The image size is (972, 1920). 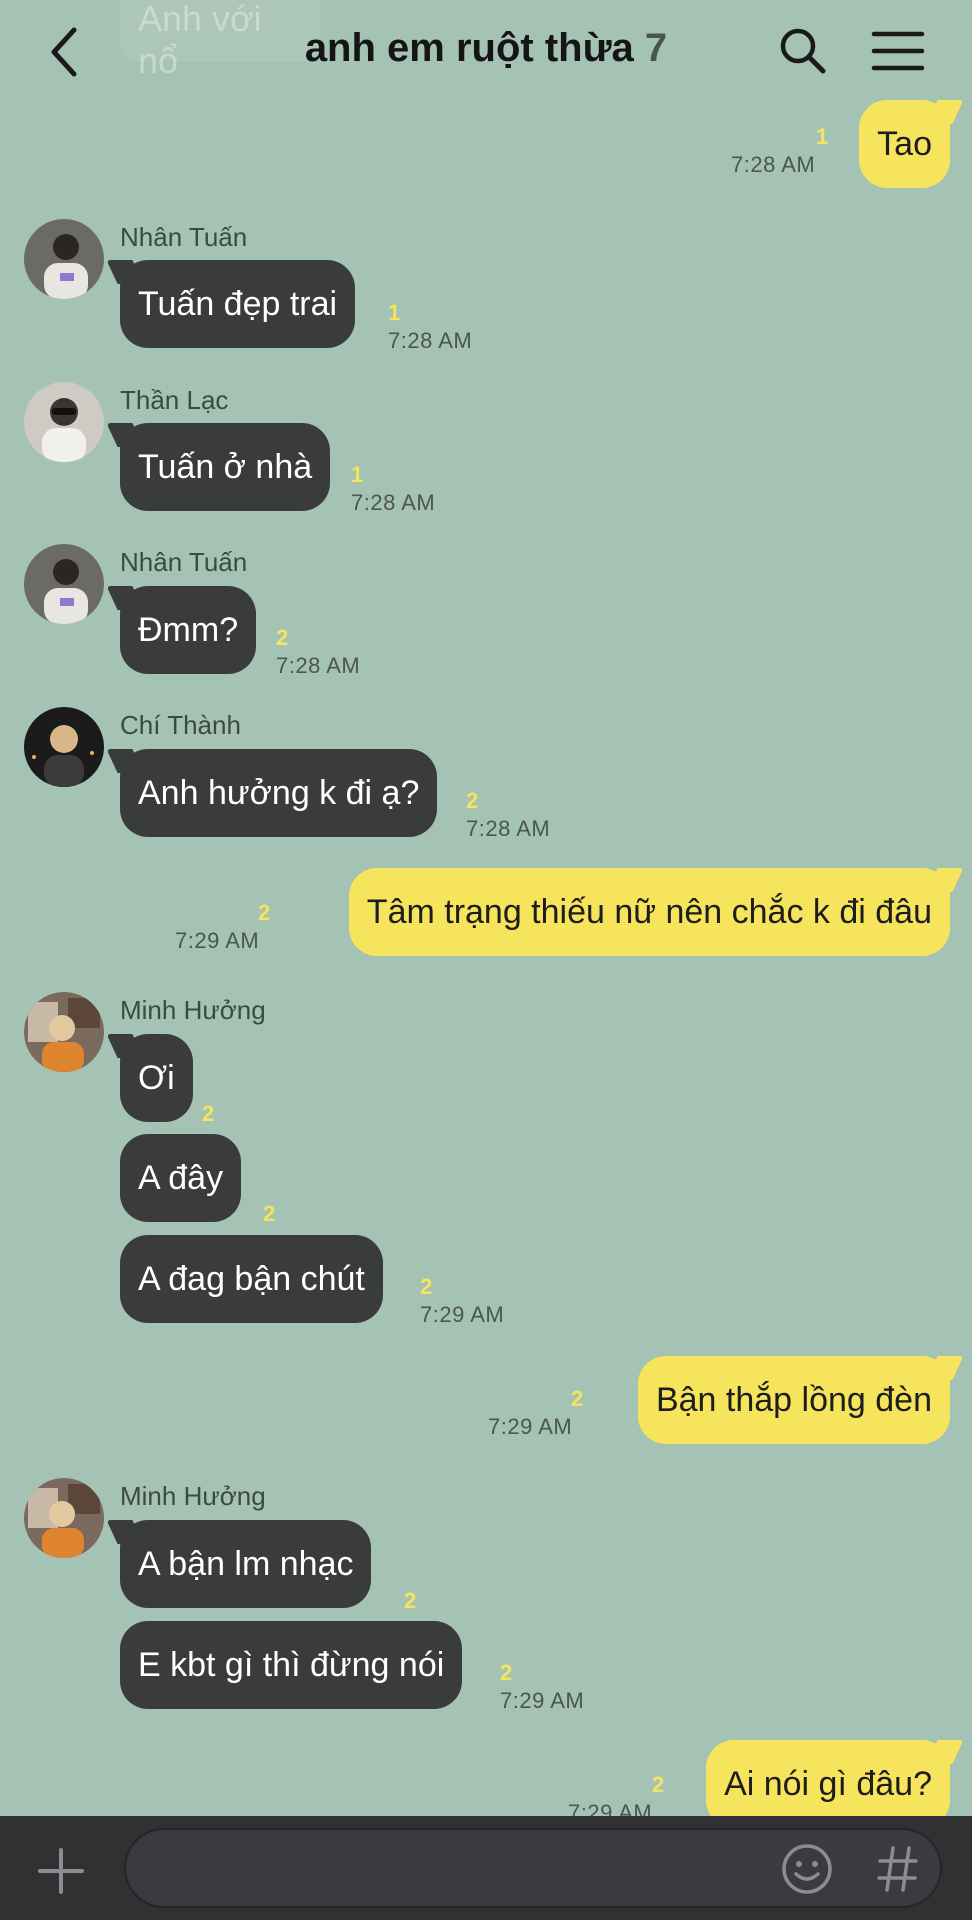 I want to click on message-bubble-incoming: Tuấn ở nhà, so click(x=225, y=467).